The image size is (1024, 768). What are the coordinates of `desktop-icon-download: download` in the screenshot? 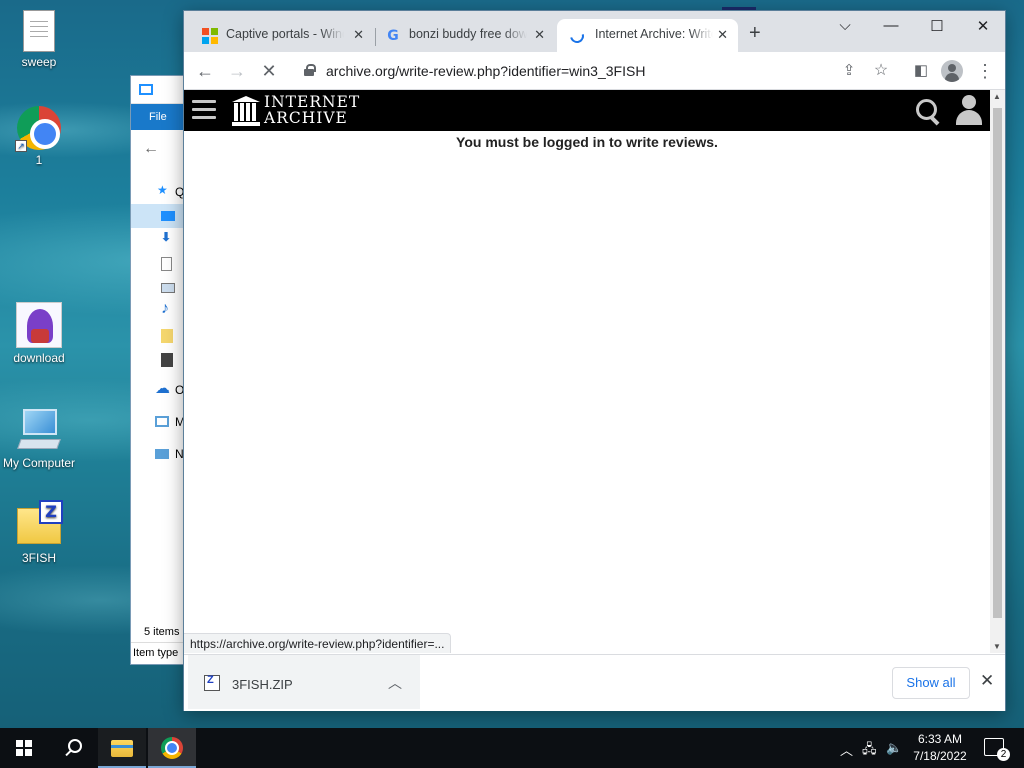 It's located at (39, 333).